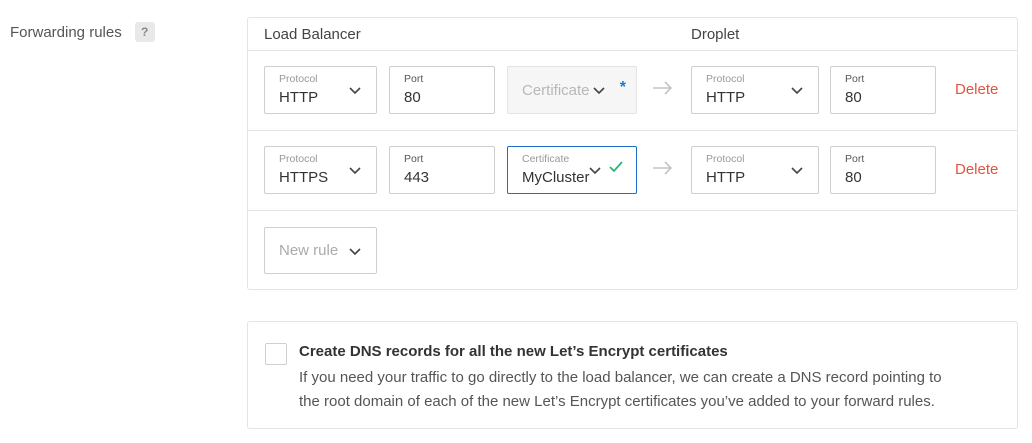 Image resolution: width=1032 pixels, height=443 pixels. What do you see at coordinates (715, 34) in the screenshot?
I see `droplet-heading: Droplet` at bounding box center [715, 34].